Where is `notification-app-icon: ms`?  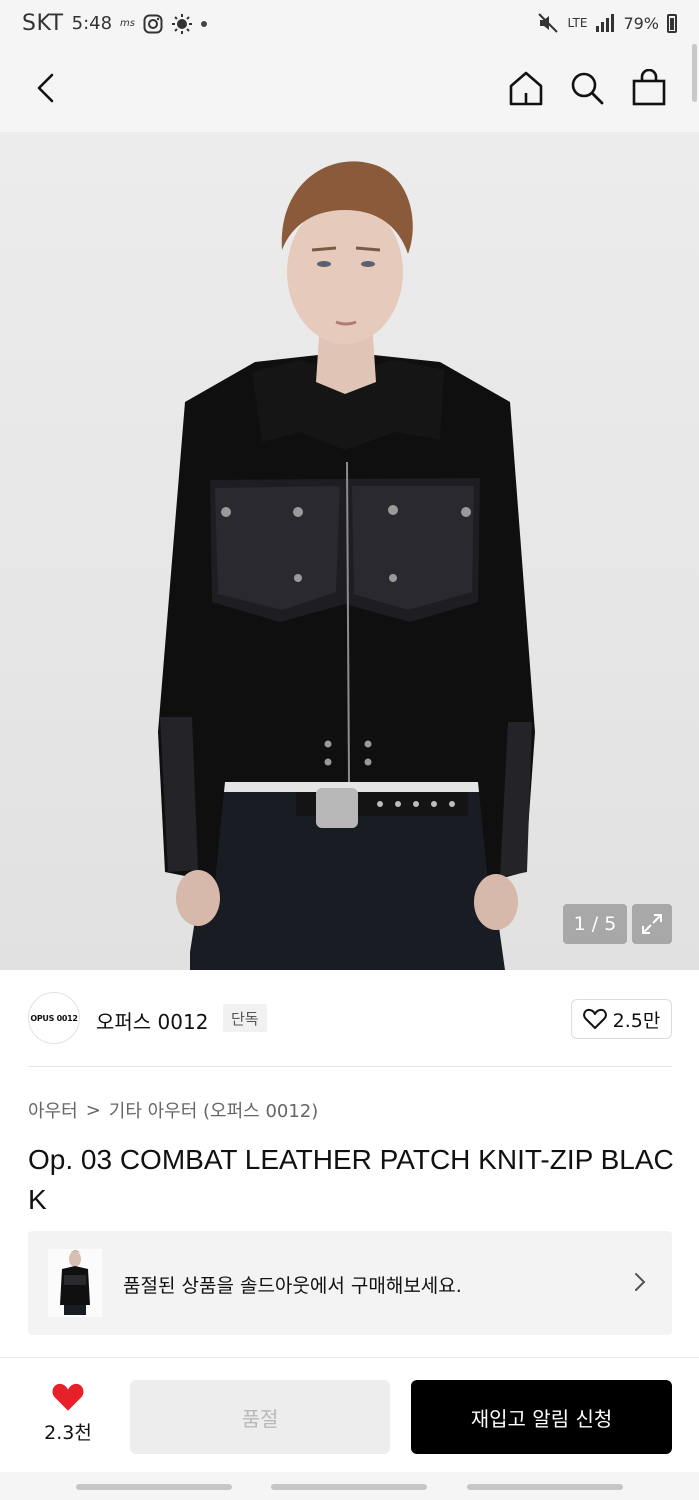
notification-app-icon: ms is located at coordinates (127, 23).